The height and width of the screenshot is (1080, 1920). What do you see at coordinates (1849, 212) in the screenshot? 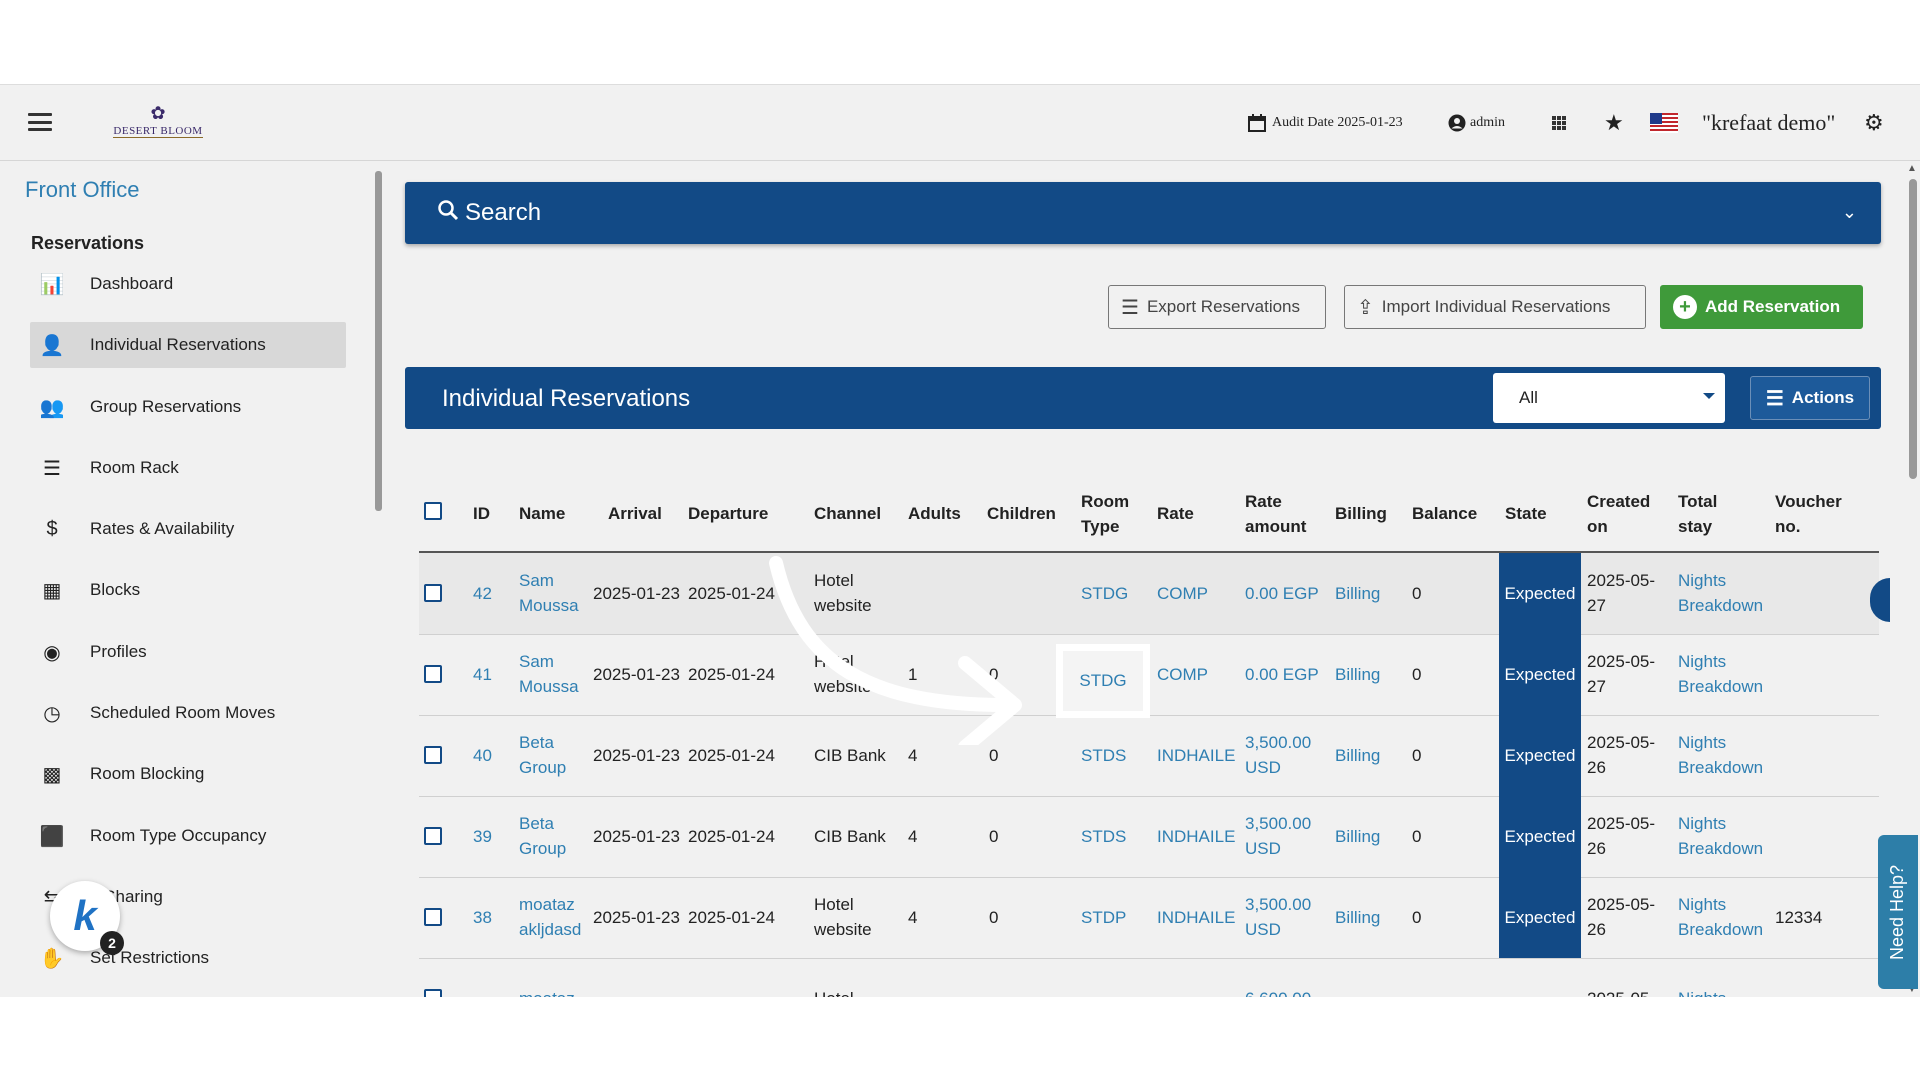
I see `chevron-down-icon: ⌄` at bounding box center [1849, 212].